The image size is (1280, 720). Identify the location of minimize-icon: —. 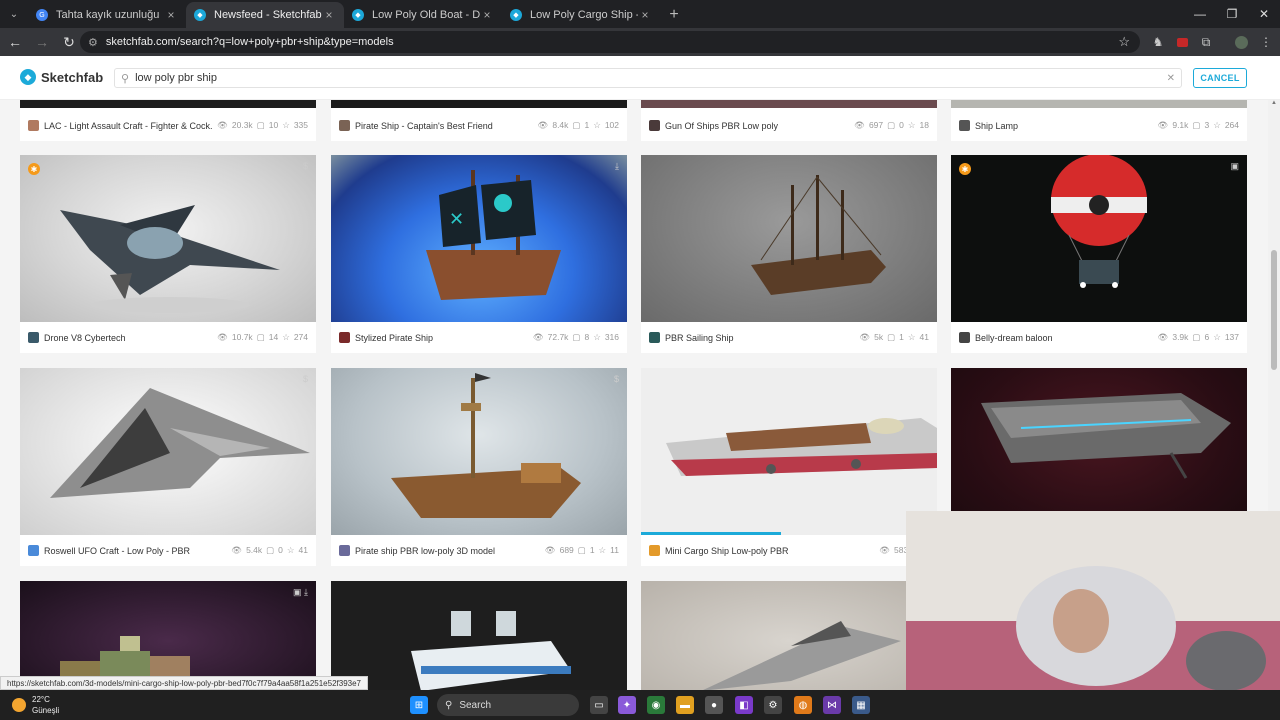
(1200, 14).